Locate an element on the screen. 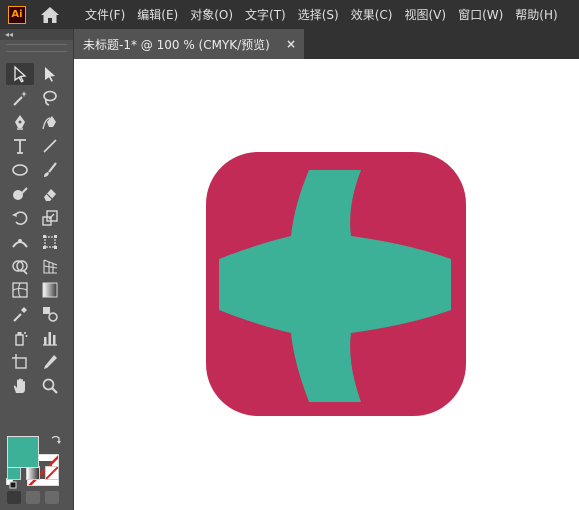 The image size is (579, 510). fill-color-swatch is located at coordinates (23, 452).